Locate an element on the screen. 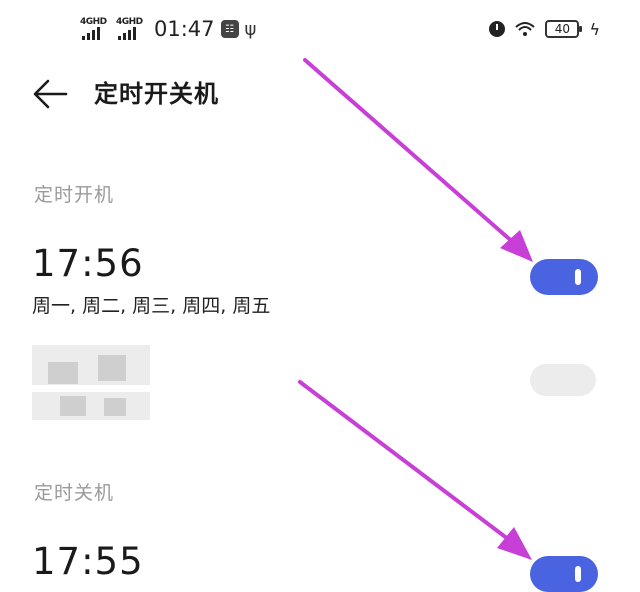  app-notification-icon: ☷ is located at coordinates (229, 29).